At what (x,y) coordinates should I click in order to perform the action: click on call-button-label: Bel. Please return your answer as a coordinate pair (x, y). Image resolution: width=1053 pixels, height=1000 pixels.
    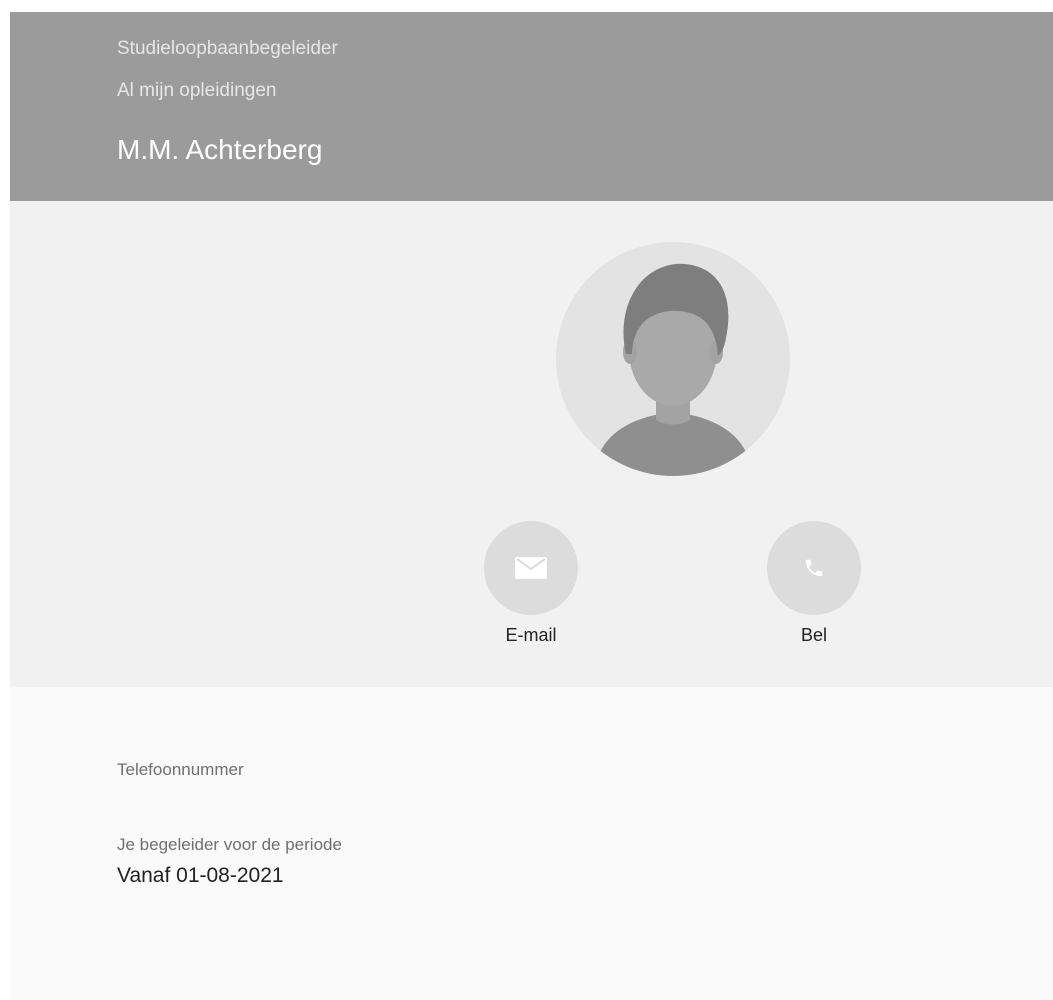
    Looking at the image, I should click on (813, 635).